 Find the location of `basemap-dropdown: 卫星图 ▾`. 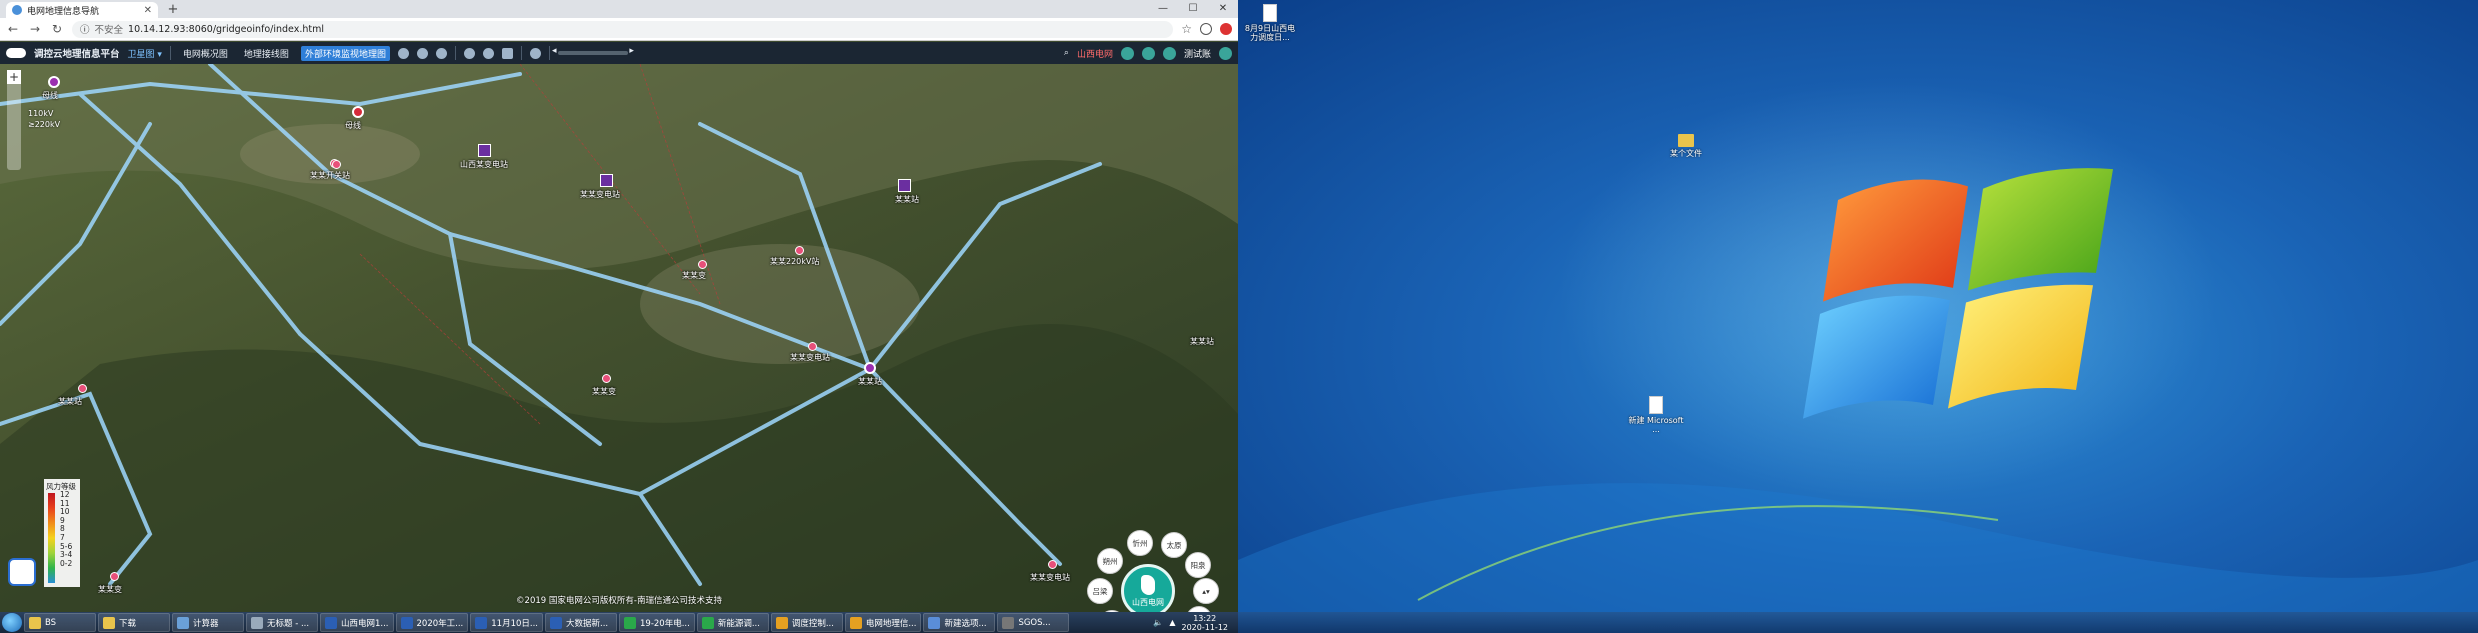

basemap-dropdown: 卫星图 ▾ is located at coordinates (145, 53).